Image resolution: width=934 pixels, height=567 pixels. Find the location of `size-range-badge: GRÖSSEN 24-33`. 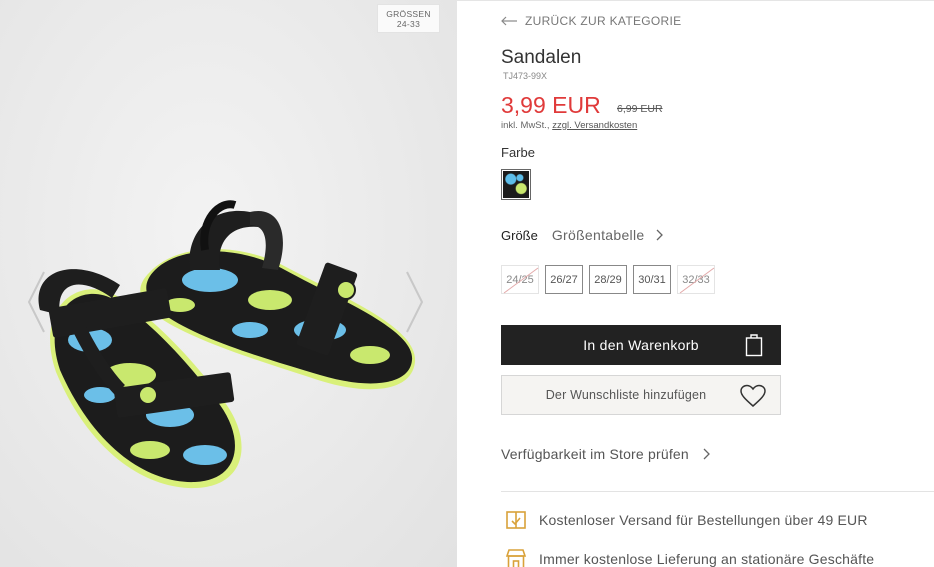

size-range-badge: GRÖSSEN 24-33 is located at coordinates (408, 18).